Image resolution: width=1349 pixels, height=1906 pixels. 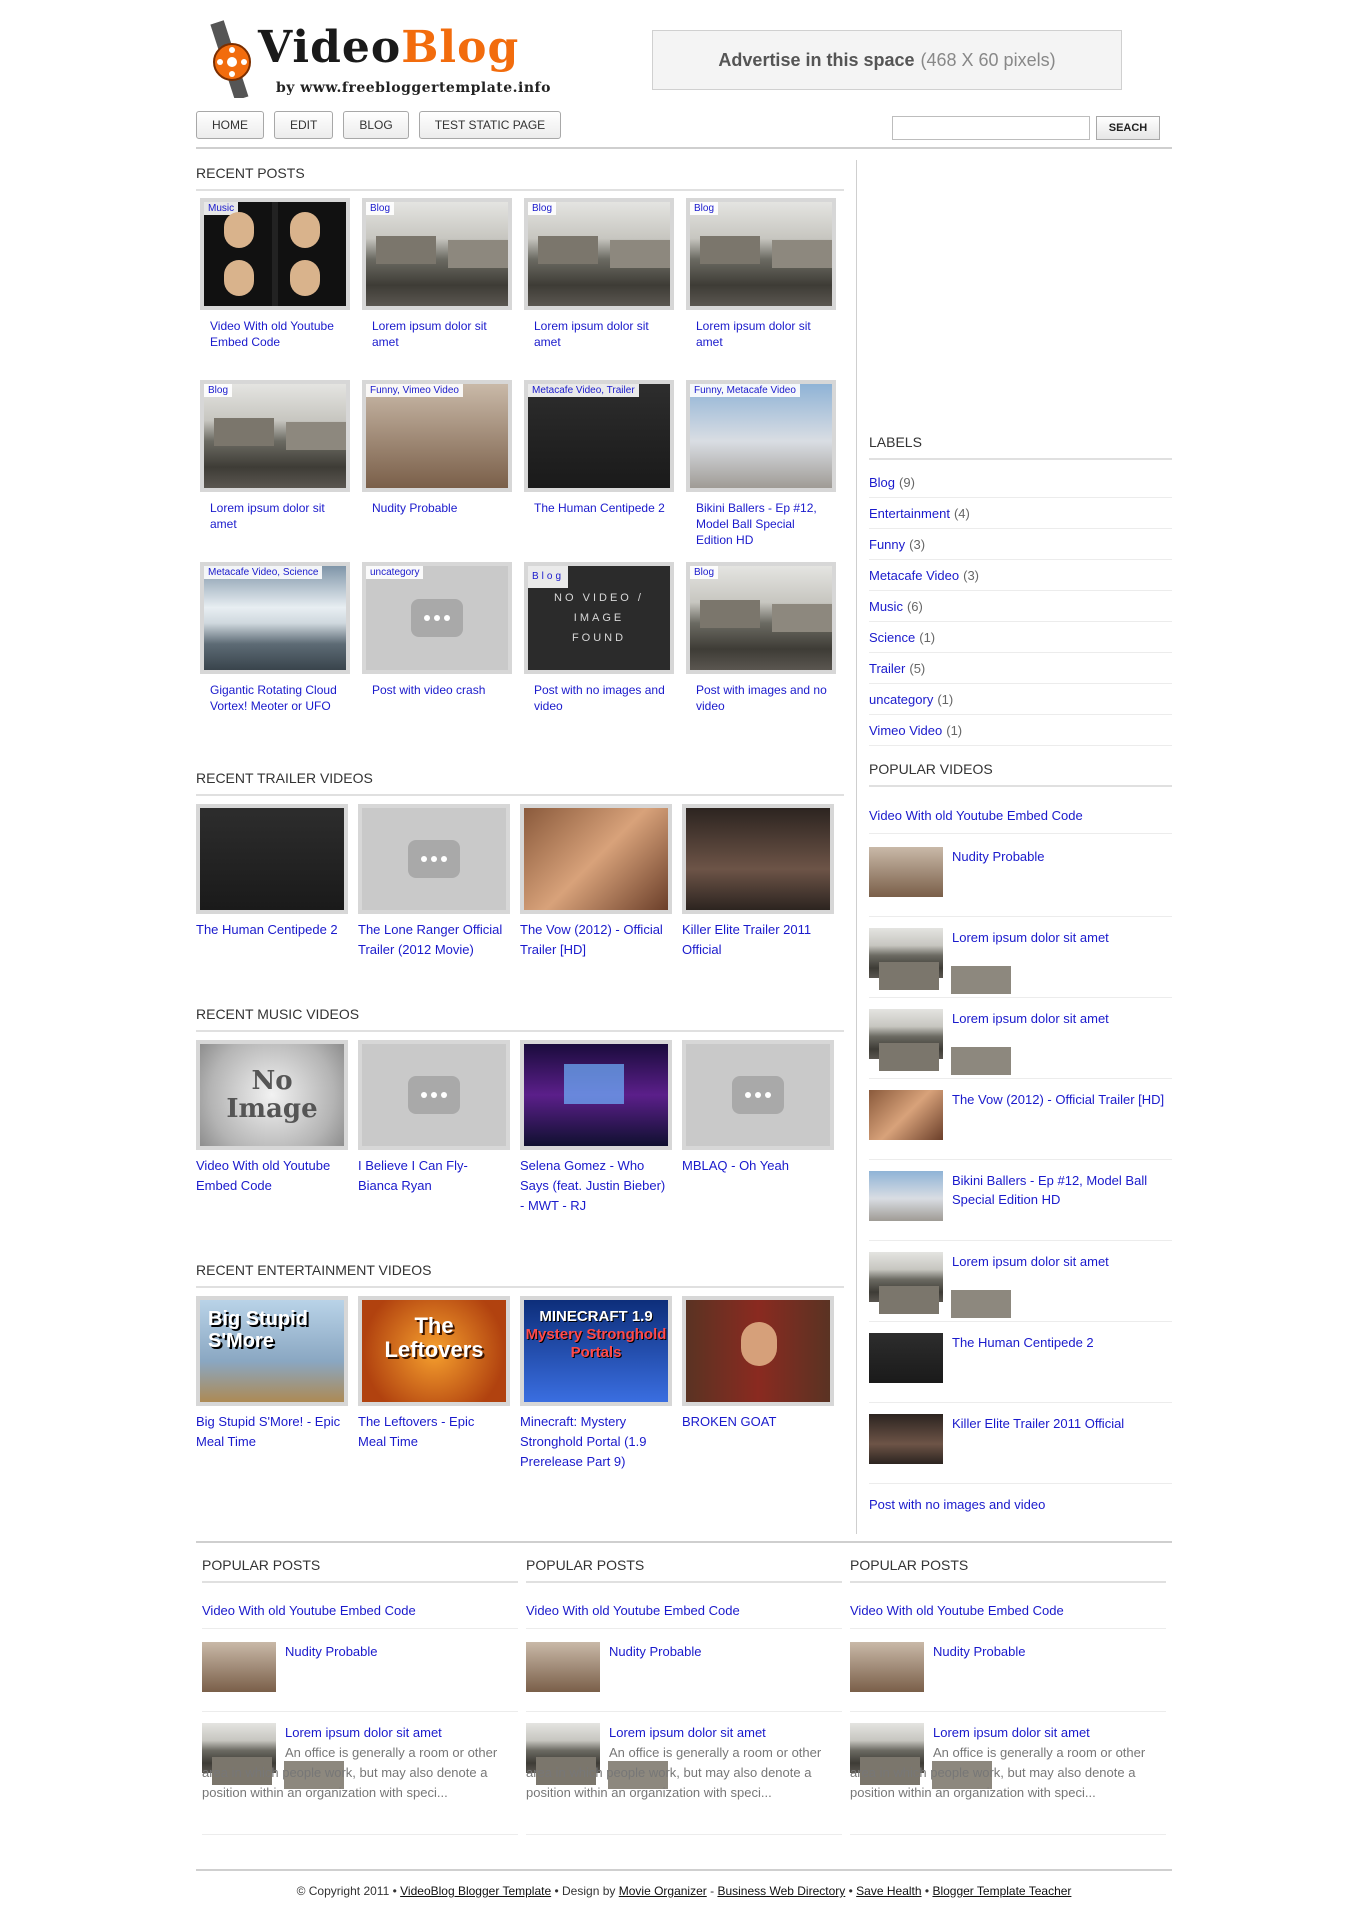 What do you see at coordinates (761, 698) in the screenshot?
I see `post-title: Post with images and no video` at bounding box center [761, 698].